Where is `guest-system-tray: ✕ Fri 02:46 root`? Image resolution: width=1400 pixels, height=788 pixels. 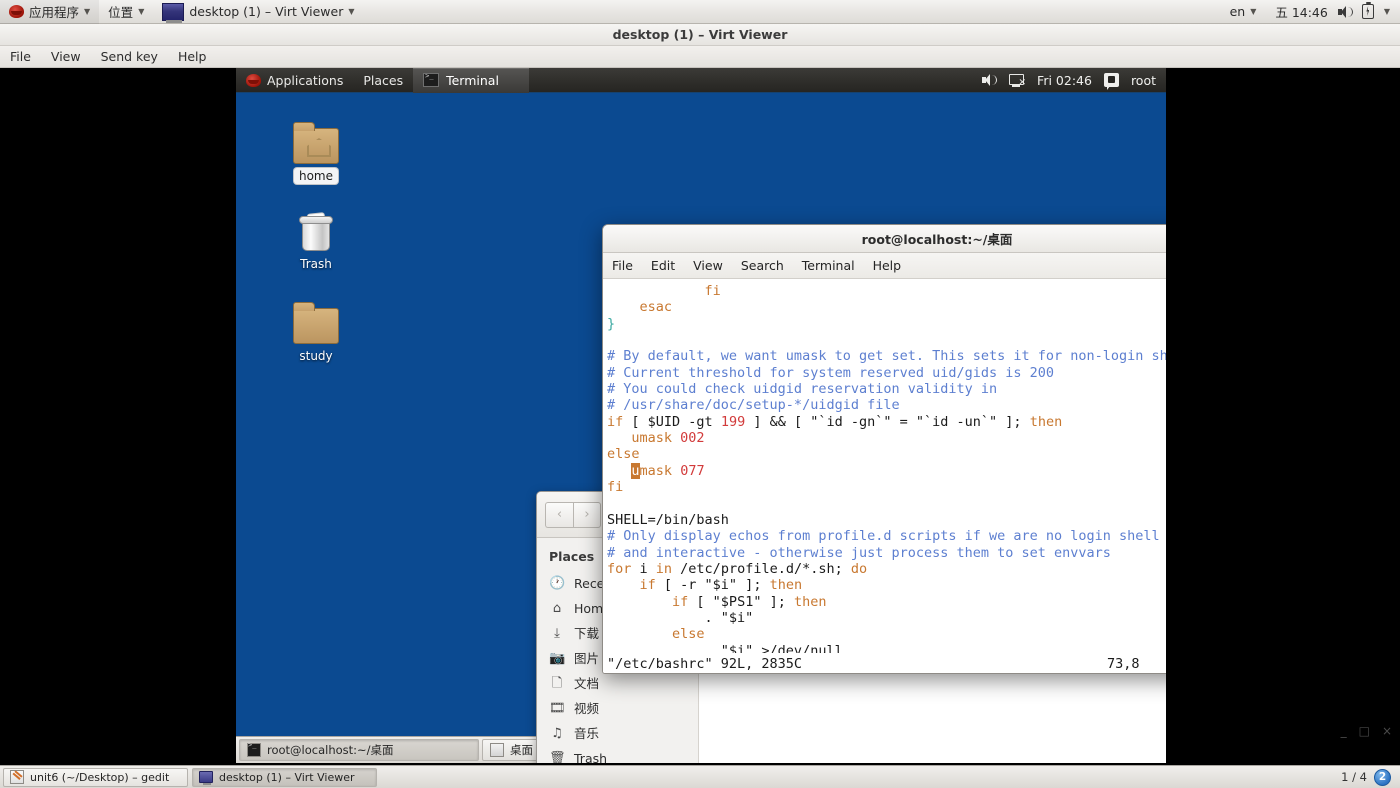
guest-system-tray: ✕ Fri 02:46 root is located at coordinates (1074, 81).